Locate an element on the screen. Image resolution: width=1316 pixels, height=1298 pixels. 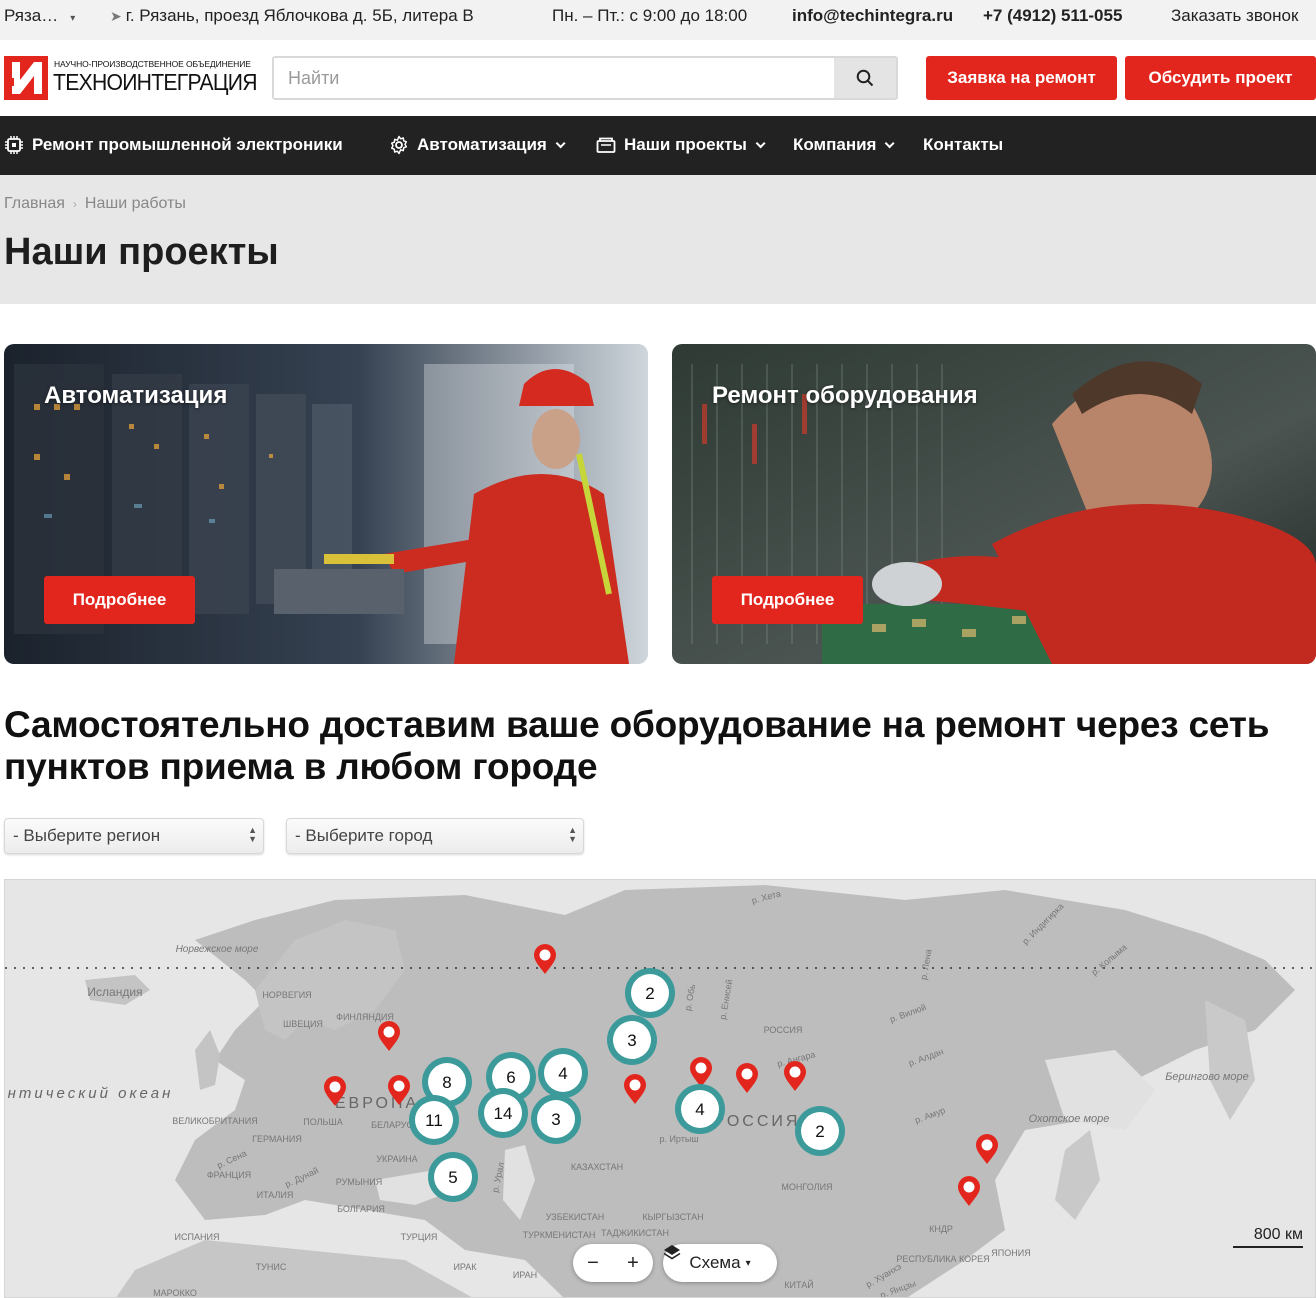
map-label-sweden: ШВЕЦИЯ is located at coordinates (303, 1024).